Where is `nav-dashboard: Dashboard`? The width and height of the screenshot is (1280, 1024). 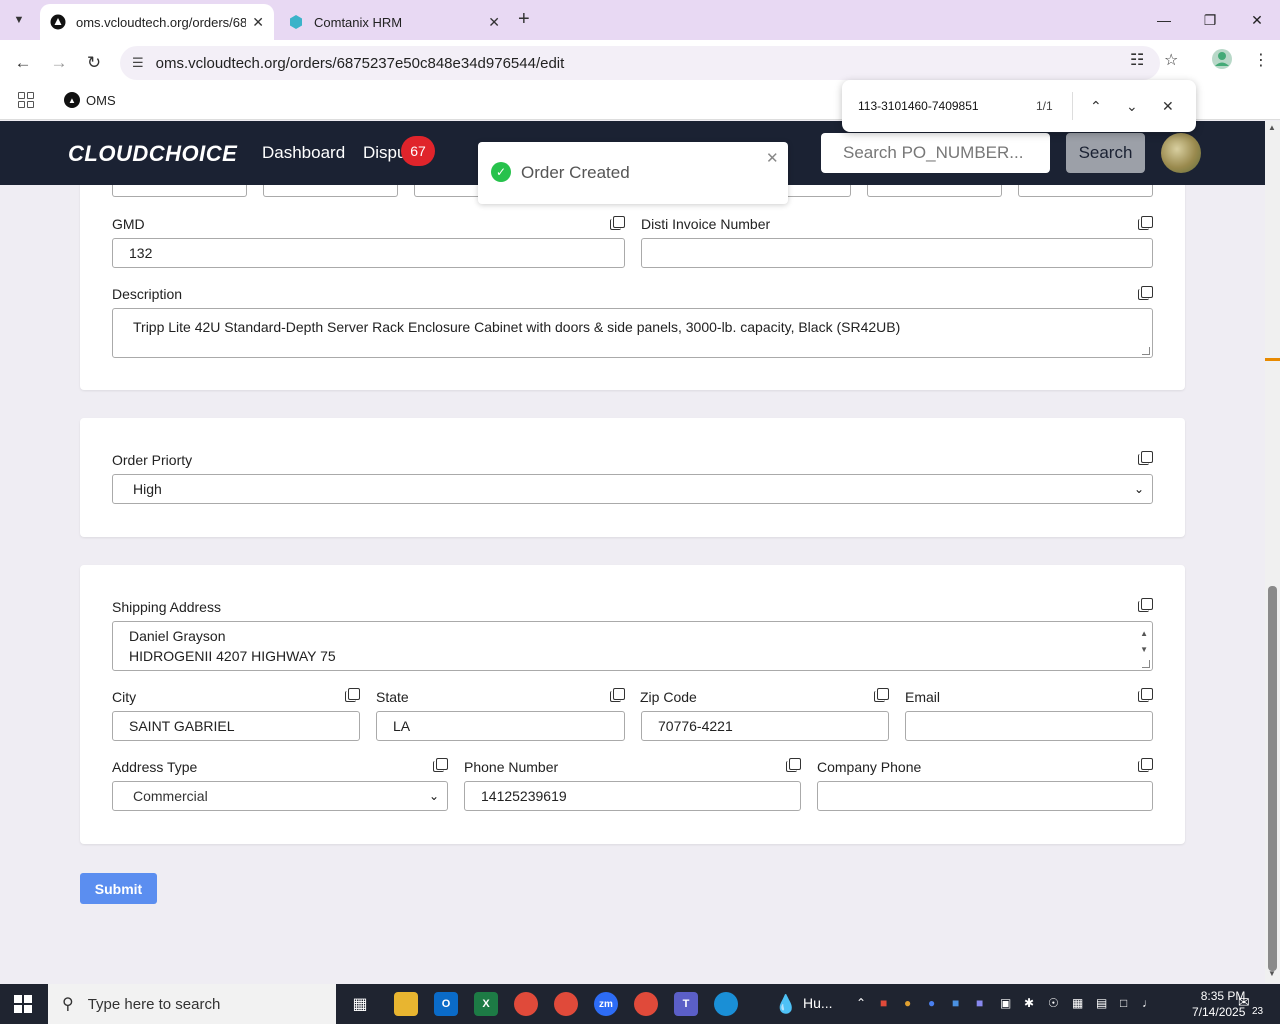 nav-dashboard: Dashboard is located at coordinates (303, 153).